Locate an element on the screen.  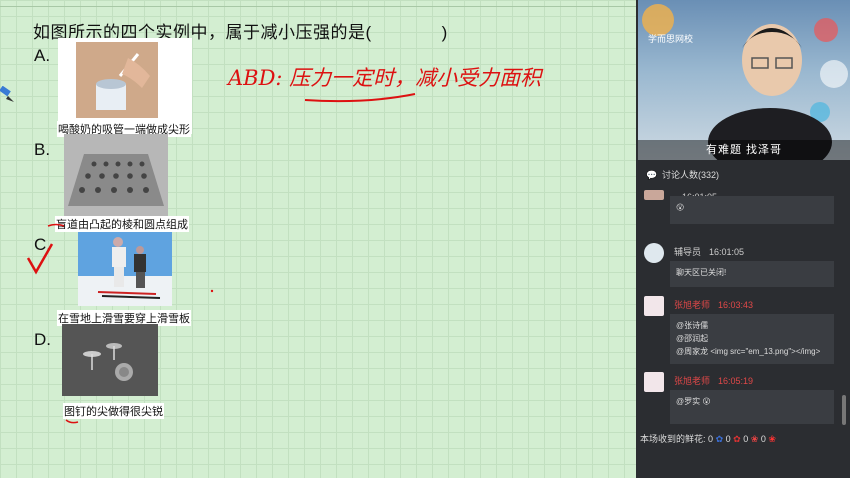
red-flower-icon: ✿ is located at coordinates (737, 439).